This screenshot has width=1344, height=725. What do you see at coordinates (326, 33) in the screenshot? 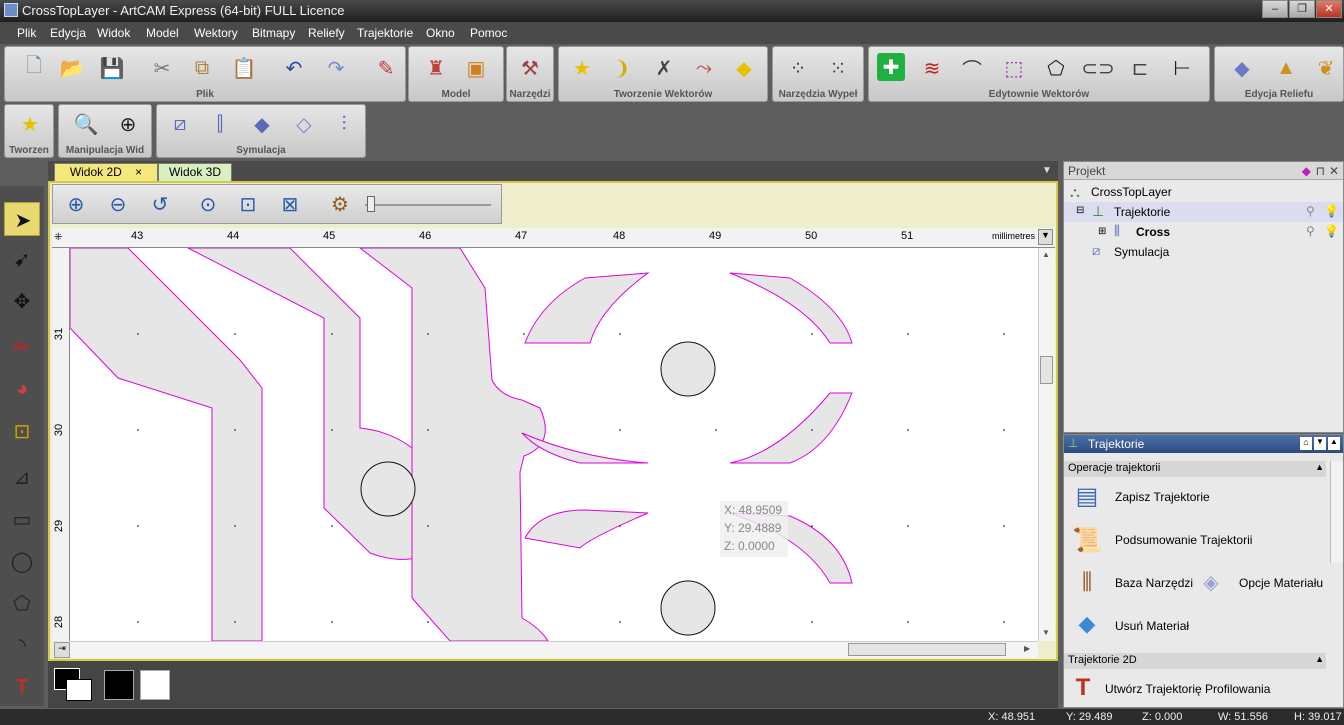
I see `menu-reliefy: Reliefy` at bounding box center [326, 33].